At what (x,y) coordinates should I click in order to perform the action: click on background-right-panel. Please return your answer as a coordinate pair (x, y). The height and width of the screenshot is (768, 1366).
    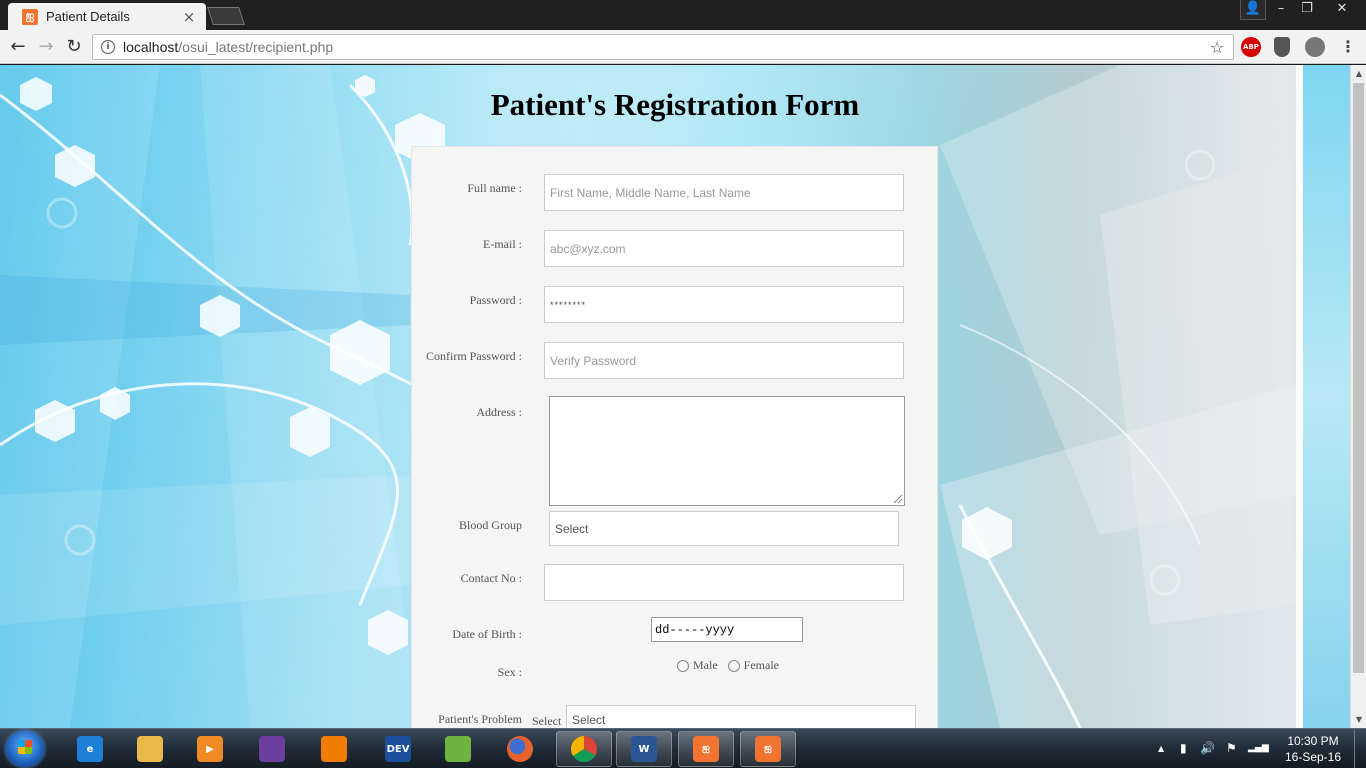
    Looking at the image, I should click on (1326, 396).